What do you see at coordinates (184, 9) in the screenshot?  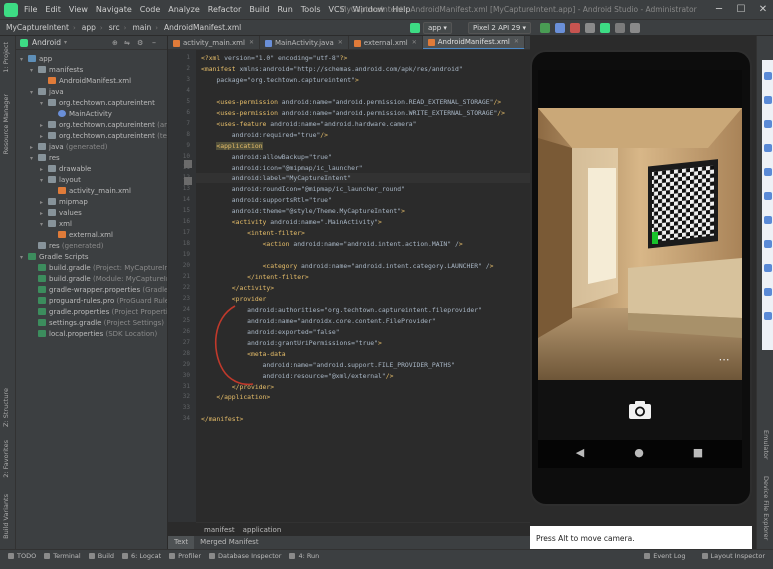 I see `menu-item-analyze: Analyze` at bounding box center [184, 9].